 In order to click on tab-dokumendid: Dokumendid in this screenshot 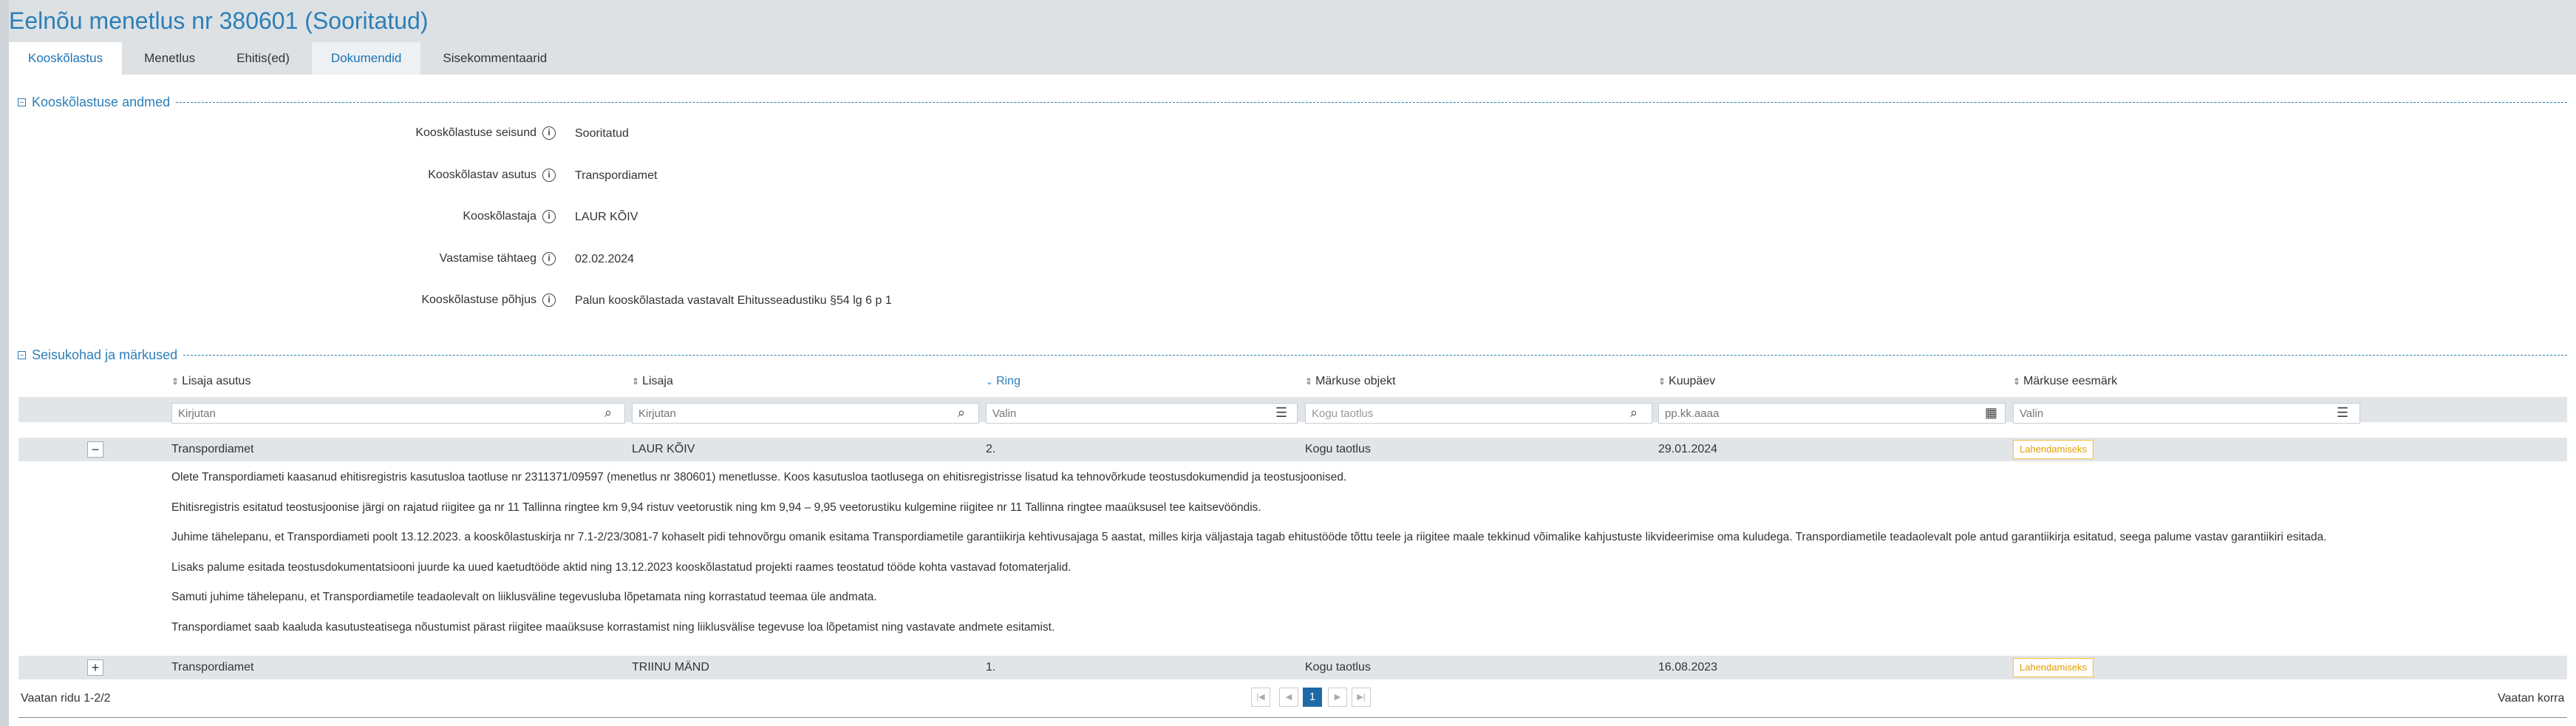, I will do `click(366, 58)`.